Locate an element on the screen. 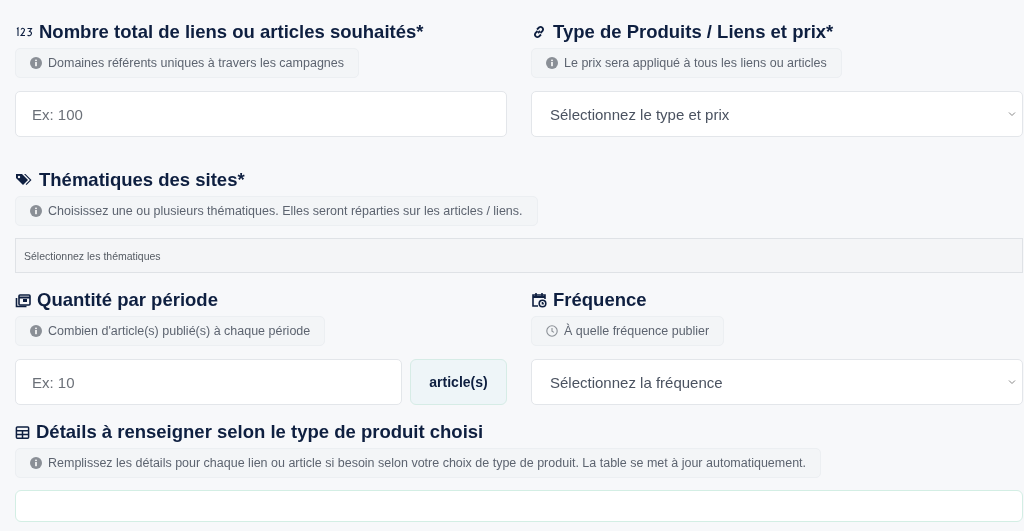 The image size is (1024, 531). hint-text: Domaines référents uniques à travers les campagnes is located at coordinates (196, 63).